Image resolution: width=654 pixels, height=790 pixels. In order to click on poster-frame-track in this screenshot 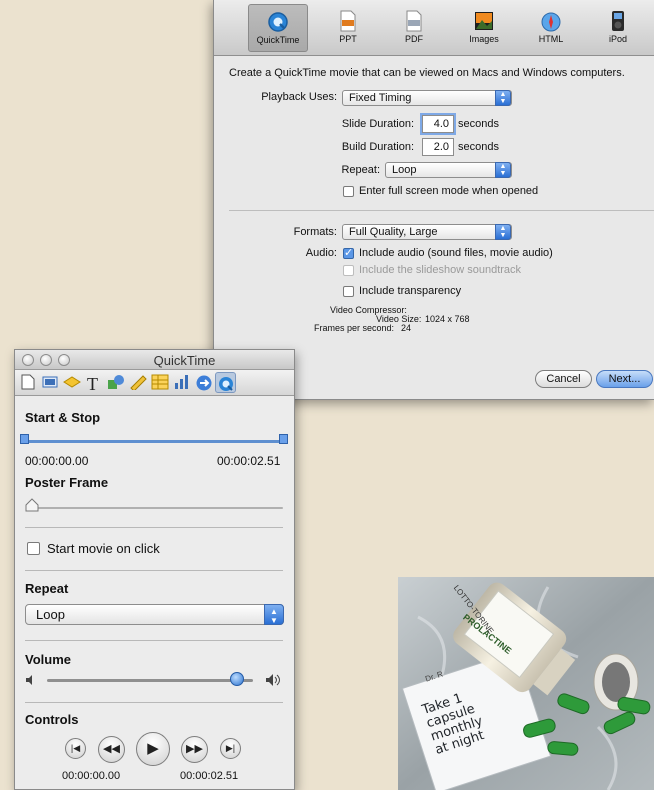, I will do `click(157, 508)`.